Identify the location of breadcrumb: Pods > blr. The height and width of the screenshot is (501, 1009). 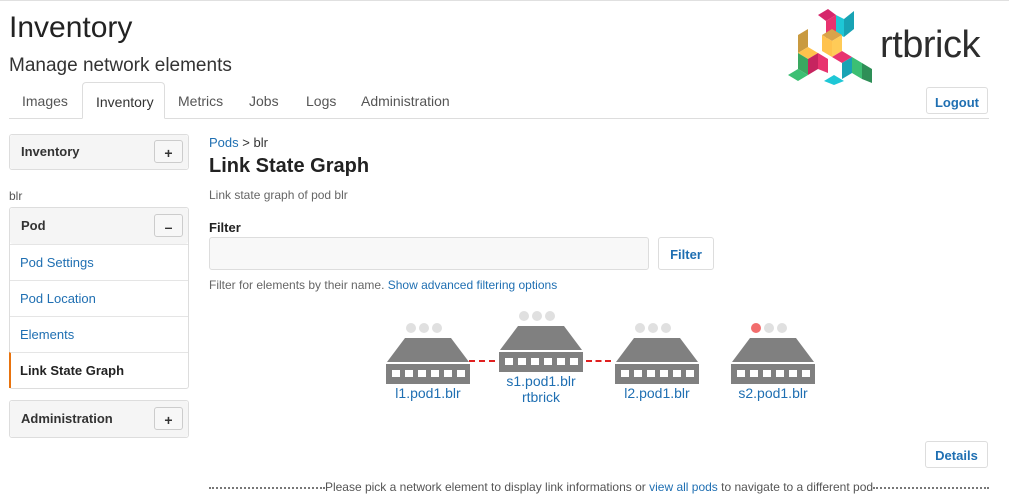
(238, 142).